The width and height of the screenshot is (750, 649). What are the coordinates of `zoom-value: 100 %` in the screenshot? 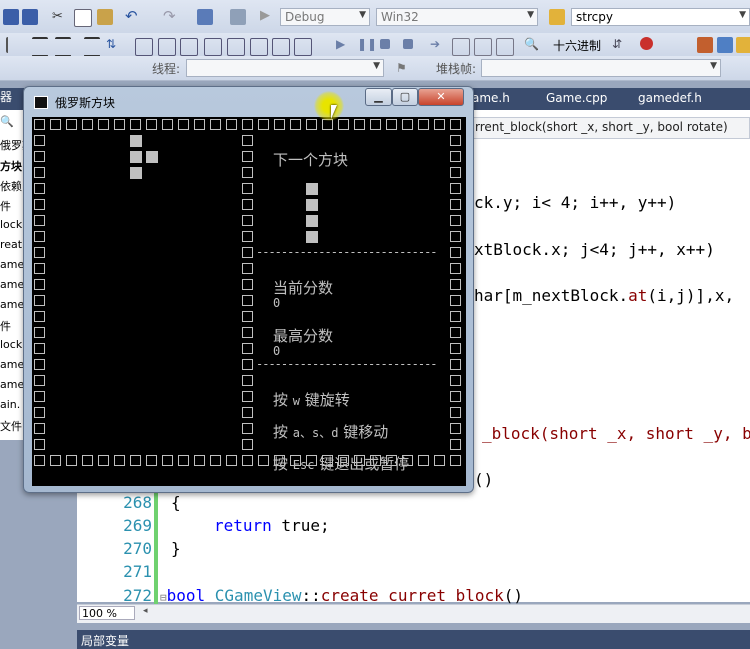 It's located at (99, 613).